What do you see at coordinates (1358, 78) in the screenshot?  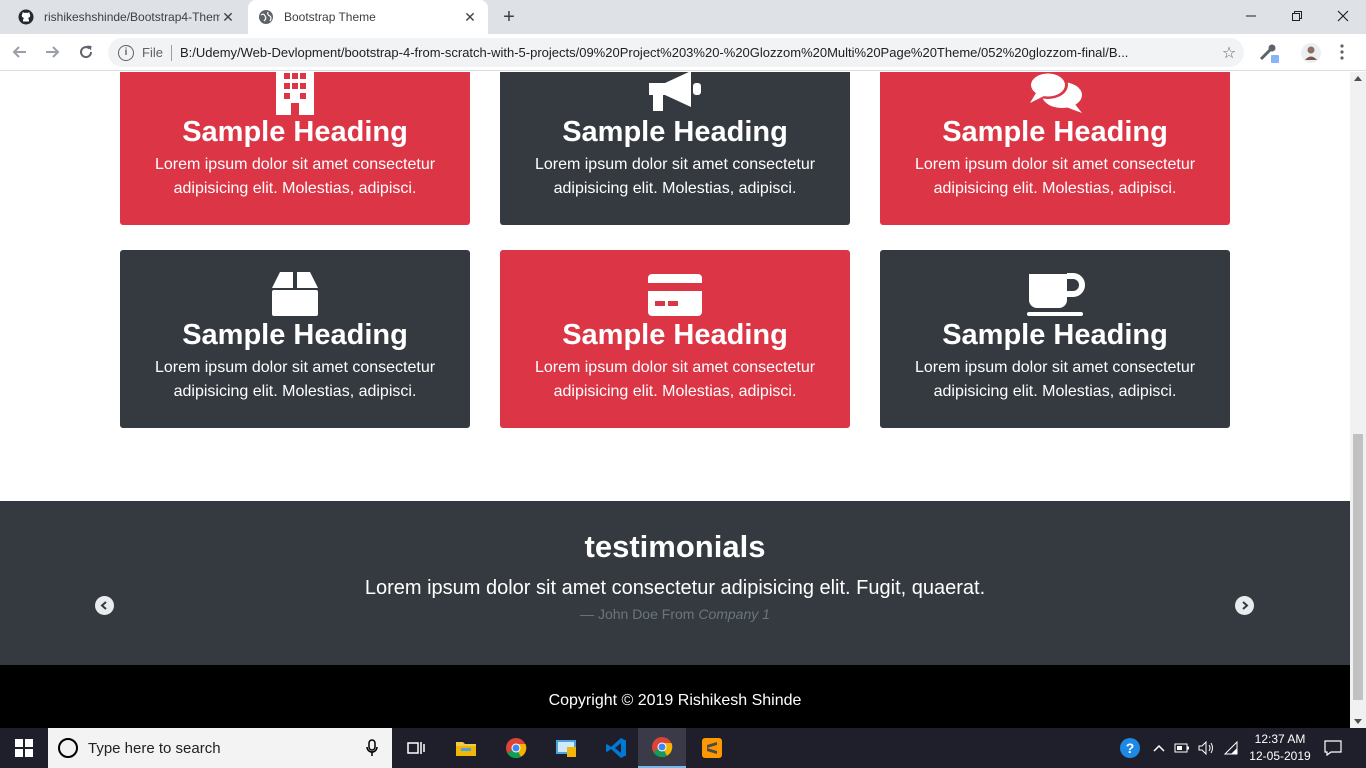 I see `scroll-up-icon` at bounding box center [1358, 78].